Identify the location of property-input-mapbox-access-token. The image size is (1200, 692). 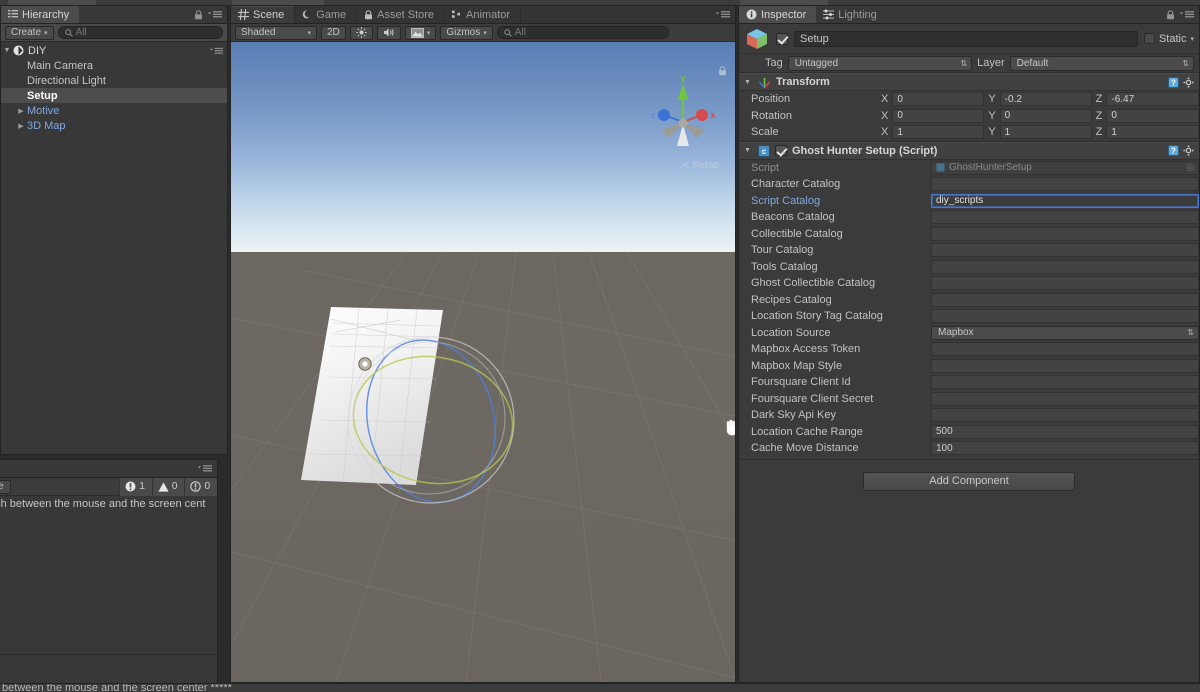
(1065, 349).